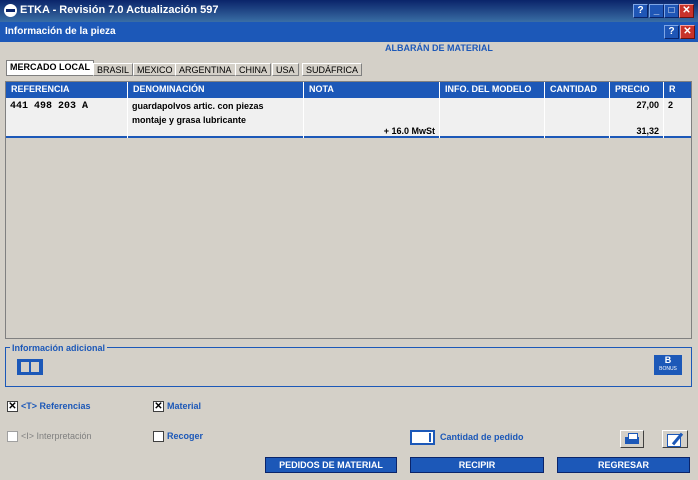  What do you see at coordinates (656, 11) in the screenshot?
I see `minimize-button: _` at bounding box center [656, 11].